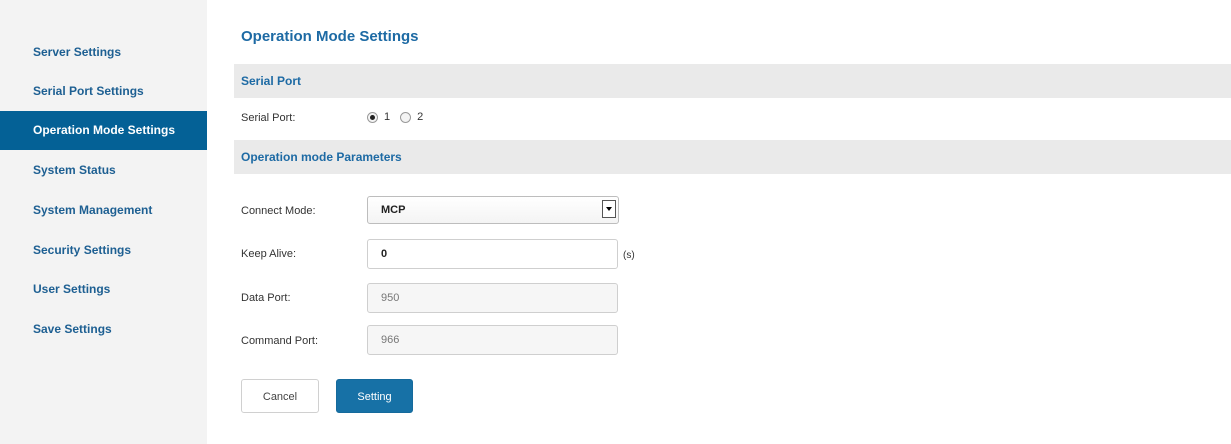 The image size is (1231, 444). I want to click on sidebar-item-serial-port-settings: Serial Port Settings, so click(103, 91).